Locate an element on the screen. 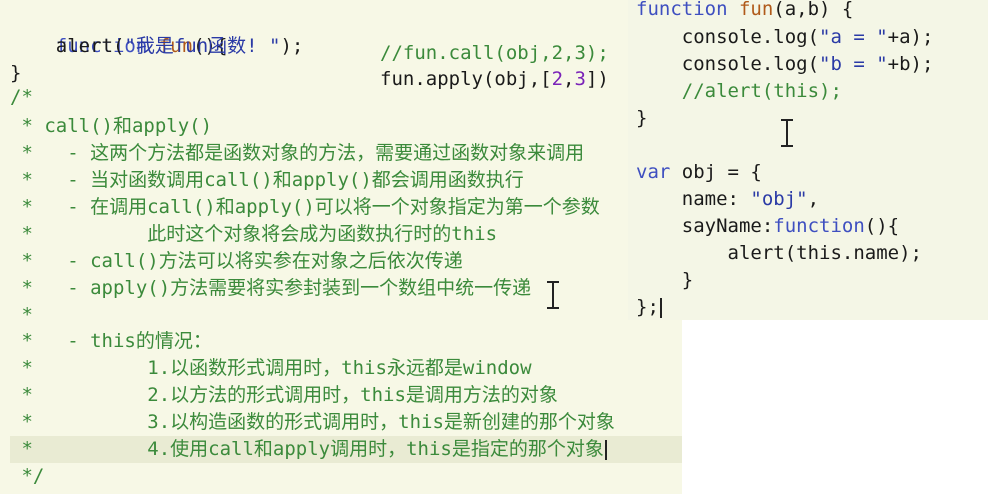 The height and width of the screenshot is (494, 988). code-line: function fun(a,b) { is located at coordinates (812, 11).